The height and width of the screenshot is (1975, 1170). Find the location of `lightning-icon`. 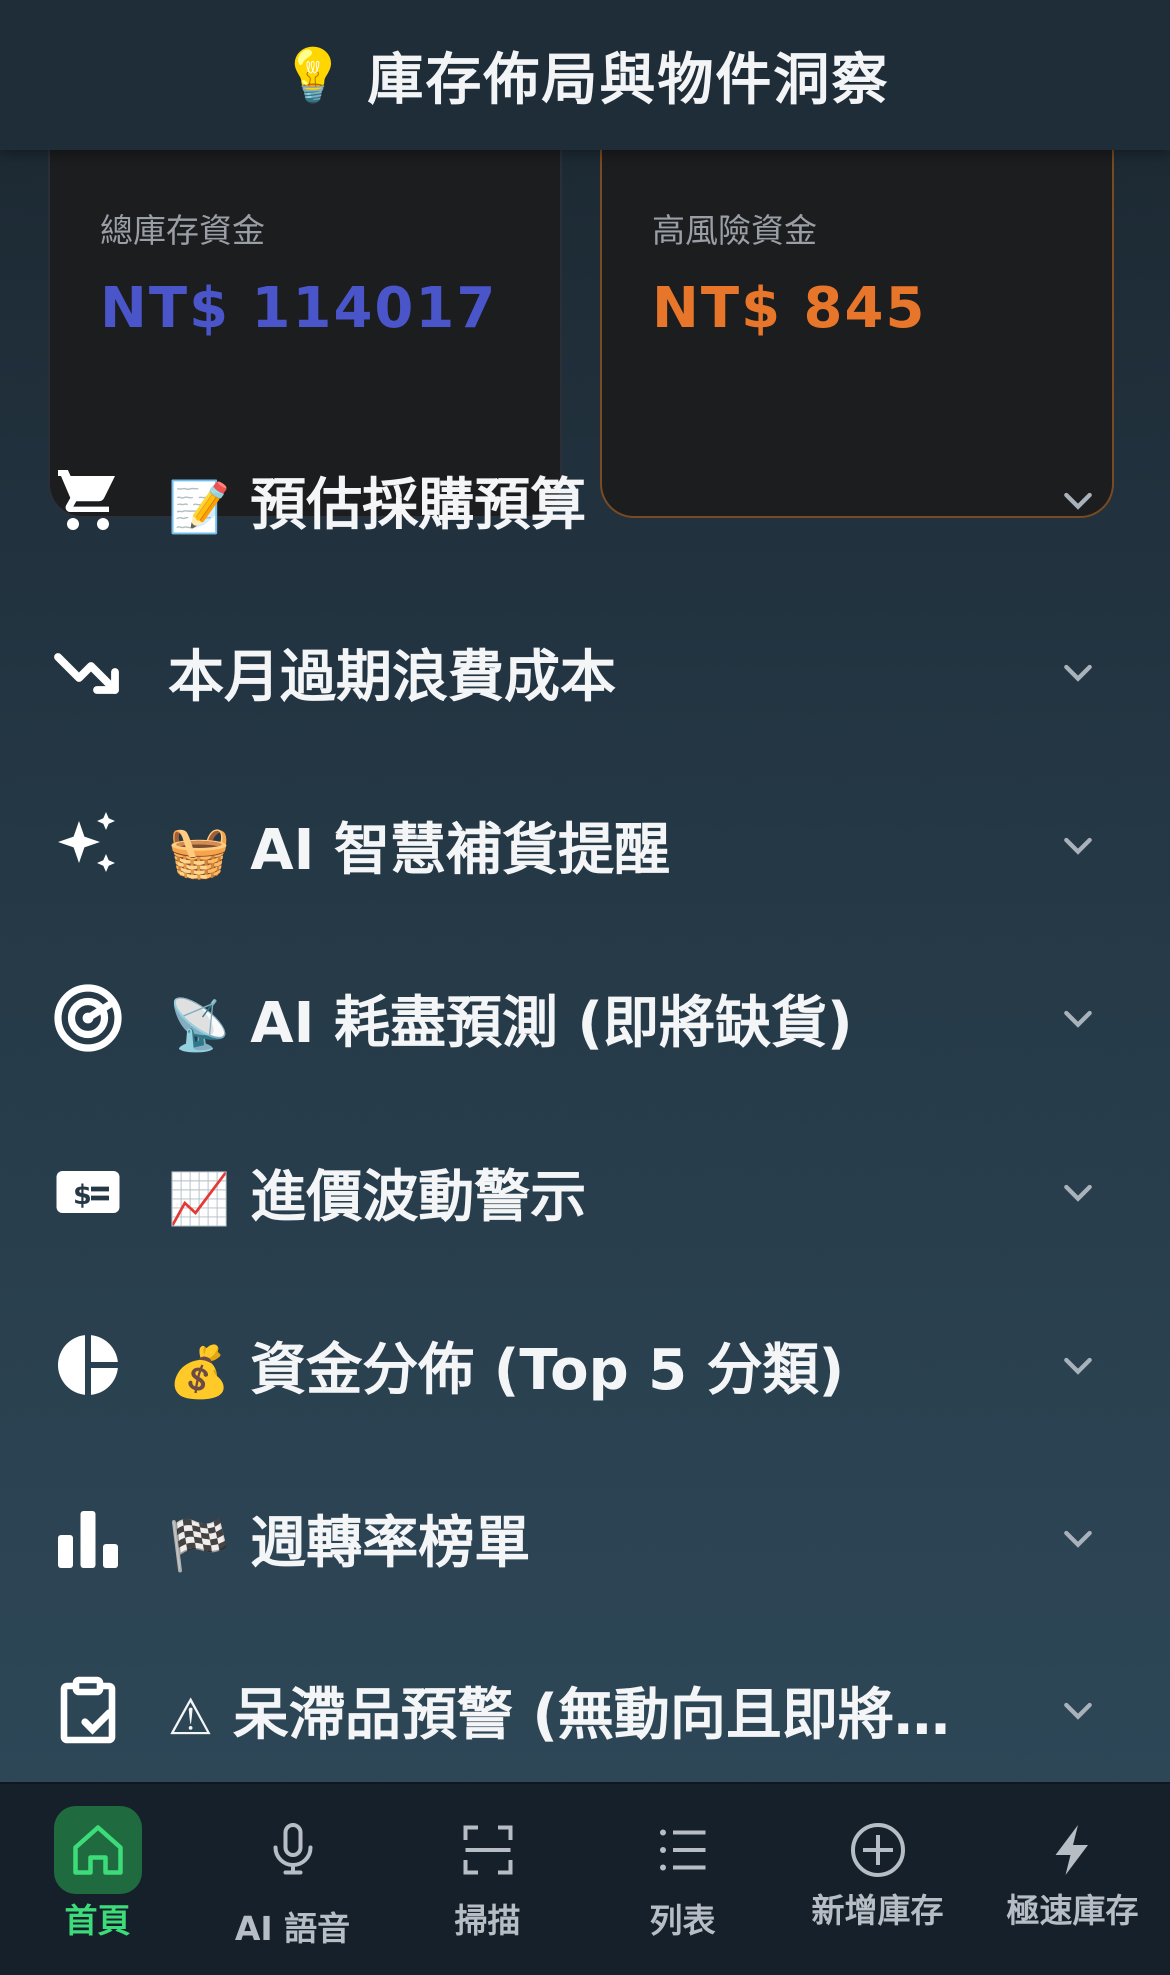

lightning-icon is located at coordinates (1073, 1850).